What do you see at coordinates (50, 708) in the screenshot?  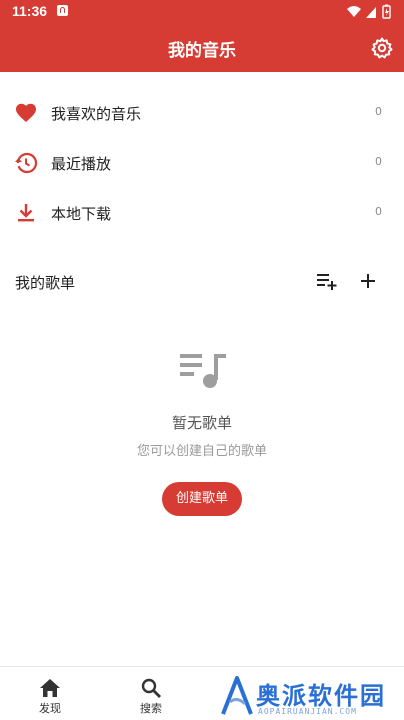 I see `nav-label: 发现` at bounding box center [50, 708].